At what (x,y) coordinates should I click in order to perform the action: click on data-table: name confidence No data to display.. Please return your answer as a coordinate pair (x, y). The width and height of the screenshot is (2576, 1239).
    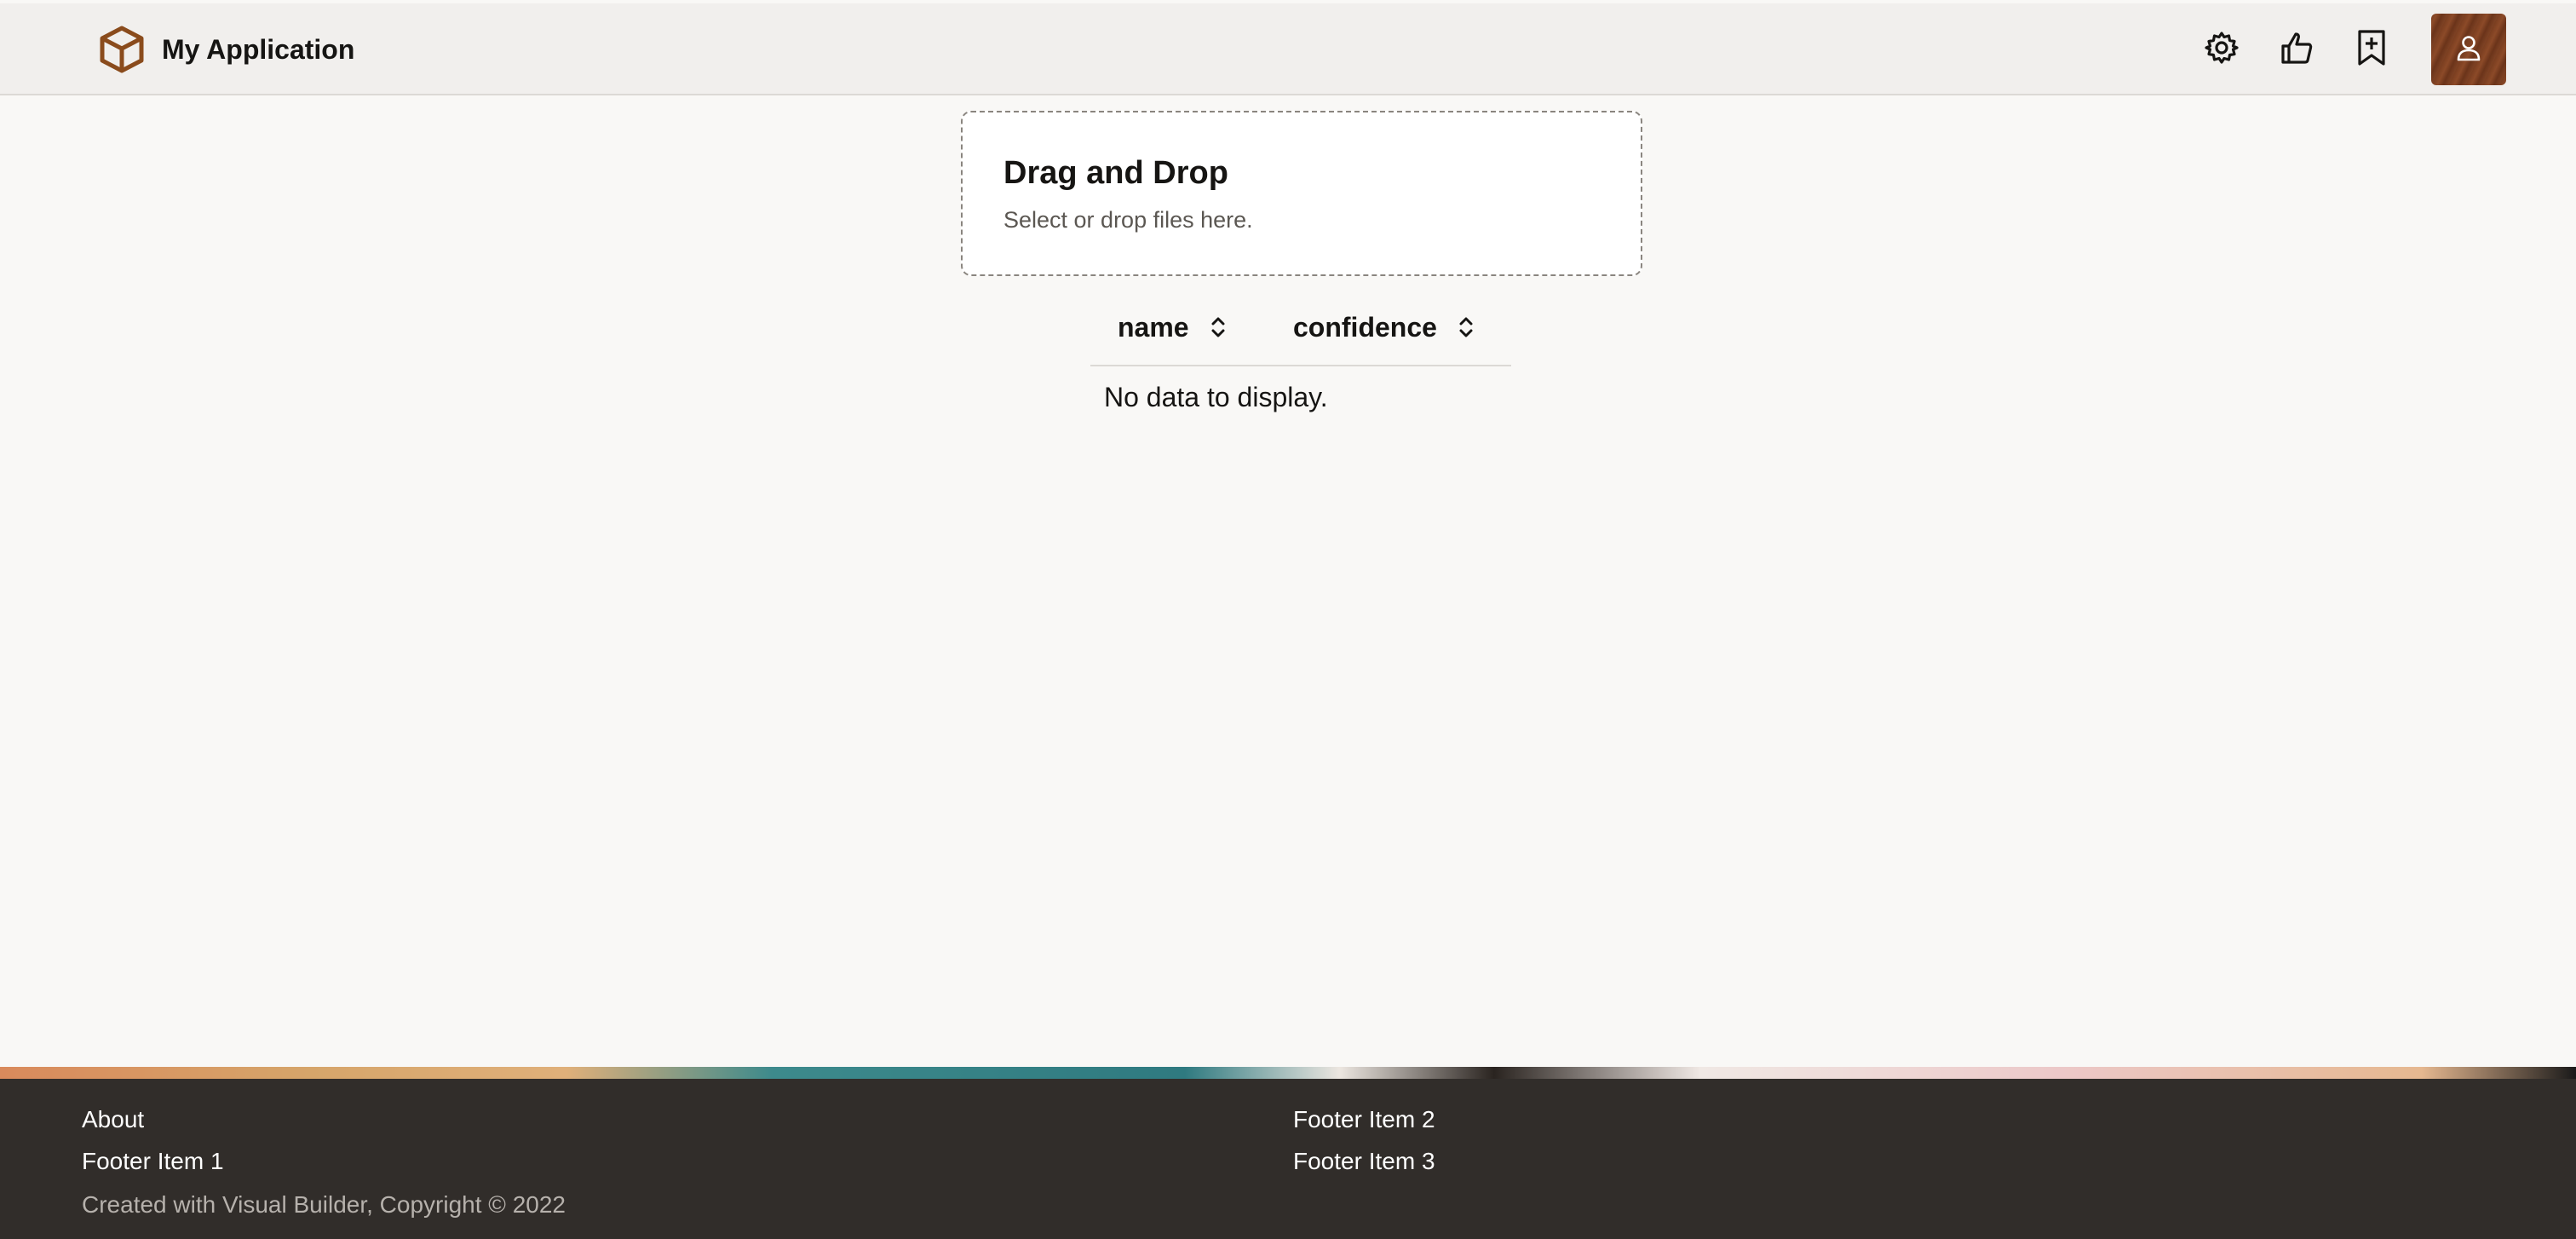
    Looking at the image, I should click on (1301, 352).